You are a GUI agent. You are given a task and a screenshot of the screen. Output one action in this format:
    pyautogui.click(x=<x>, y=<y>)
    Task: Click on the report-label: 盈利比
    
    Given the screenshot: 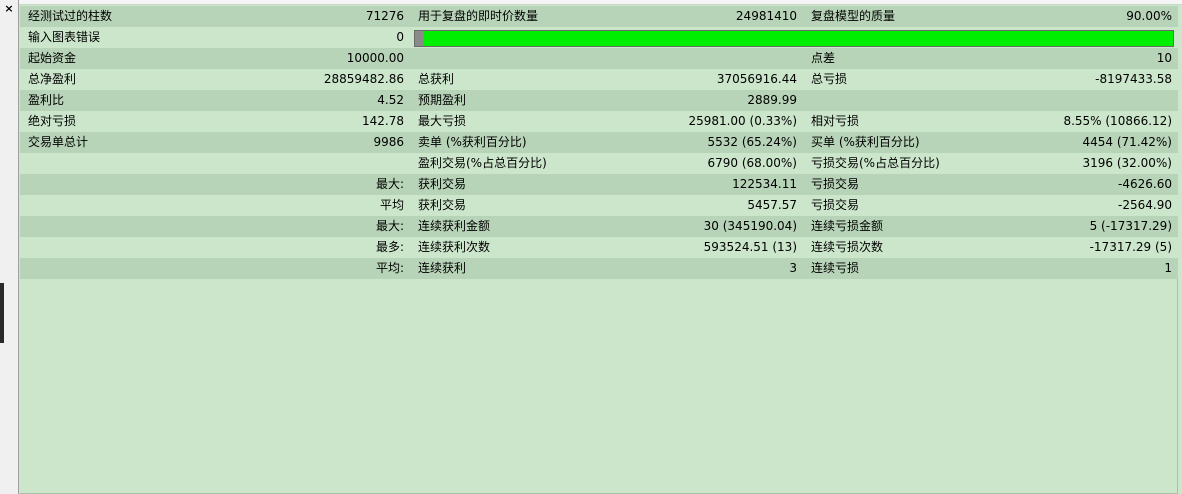 What is the action you would take?
    pyautogui.click(x=95, y=100)
    